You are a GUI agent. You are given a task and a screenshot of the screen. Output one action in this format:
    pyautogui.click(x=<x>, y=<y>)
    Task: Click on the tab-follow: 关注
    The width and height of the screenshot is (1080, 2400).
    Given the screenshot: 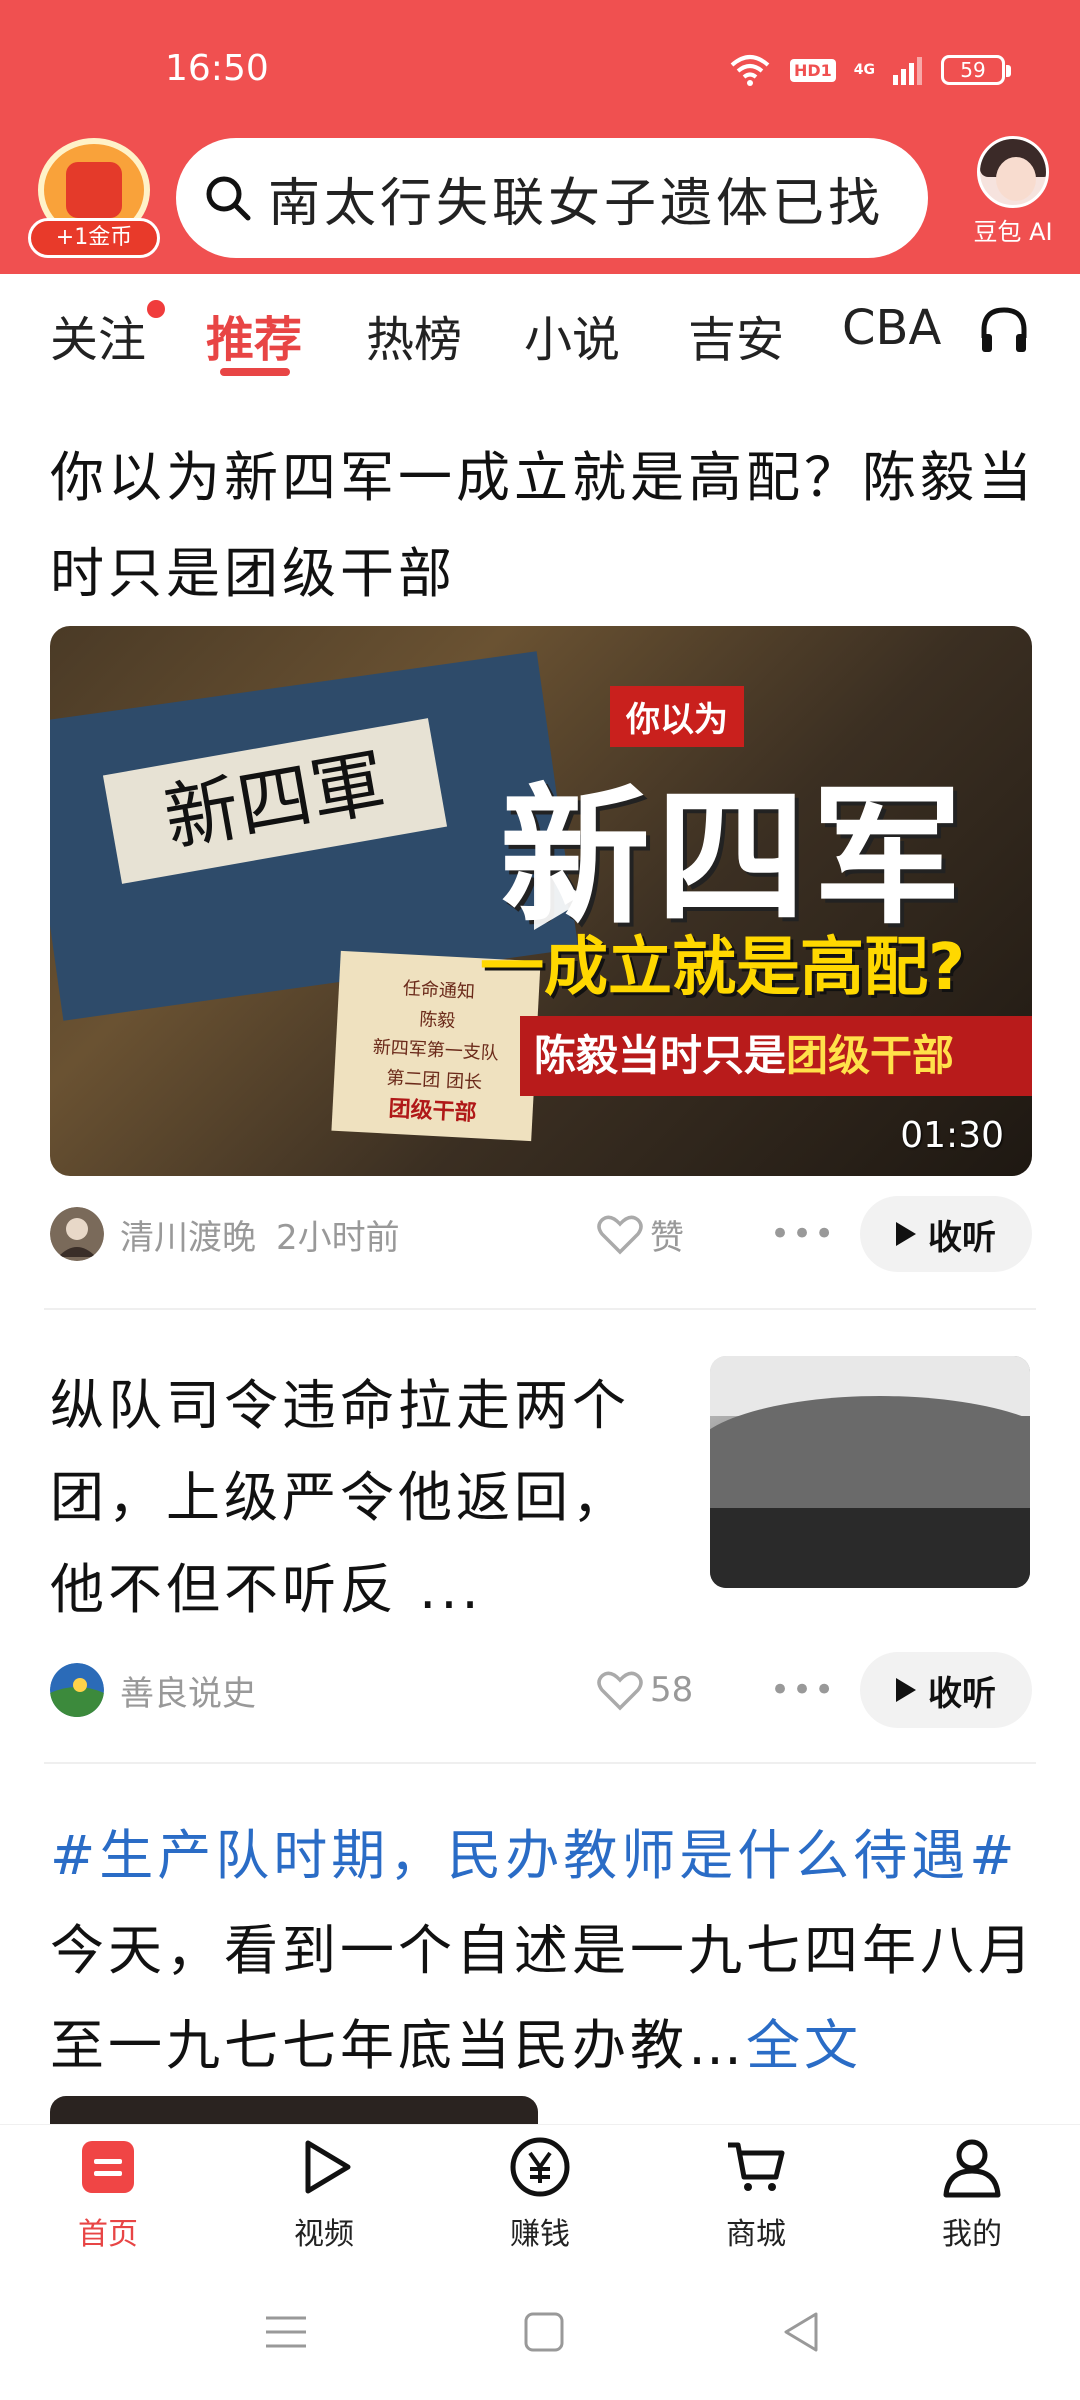 What is the action you would take?
    pyautogui.click(x=98, y=335)
    